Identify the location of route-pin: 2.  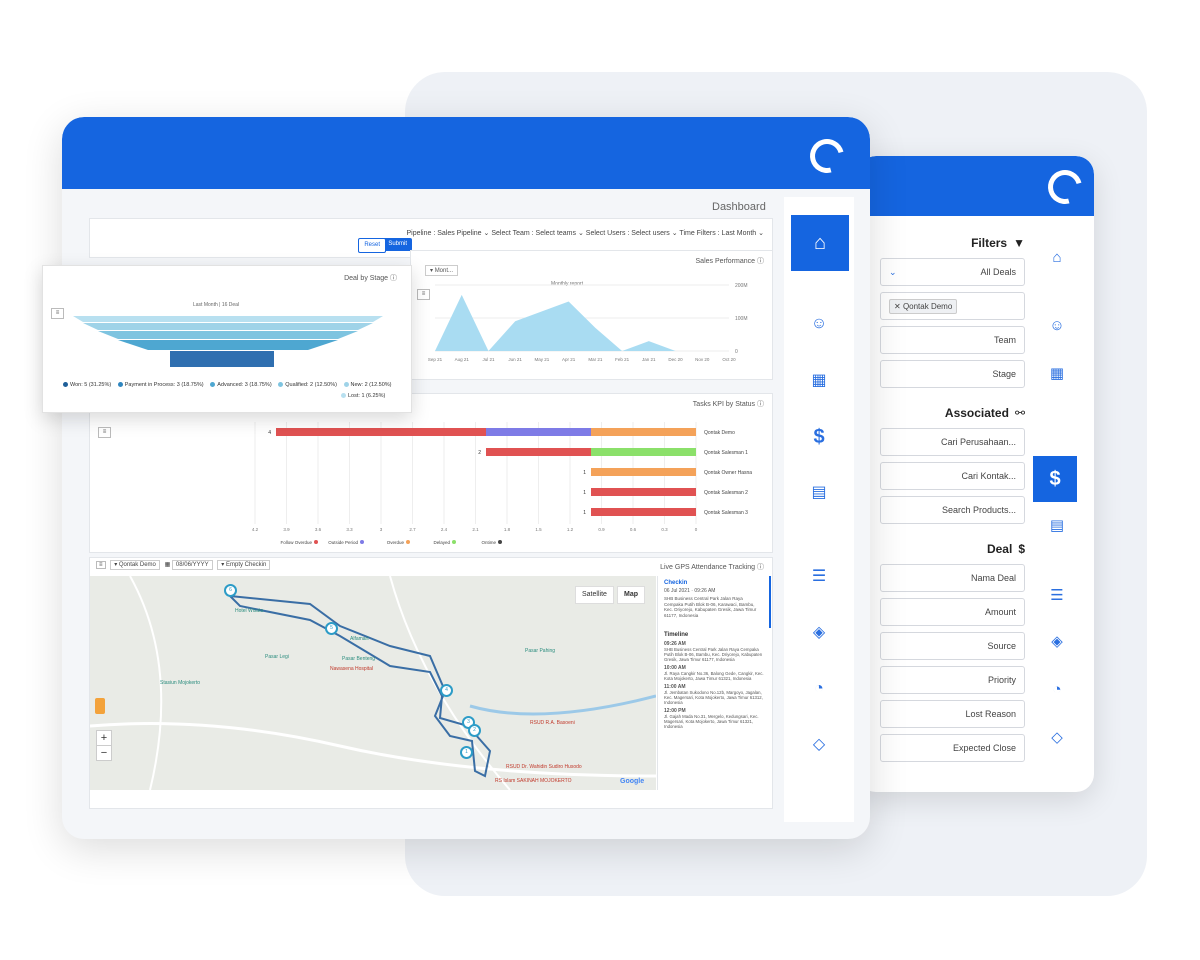
(474, 730).